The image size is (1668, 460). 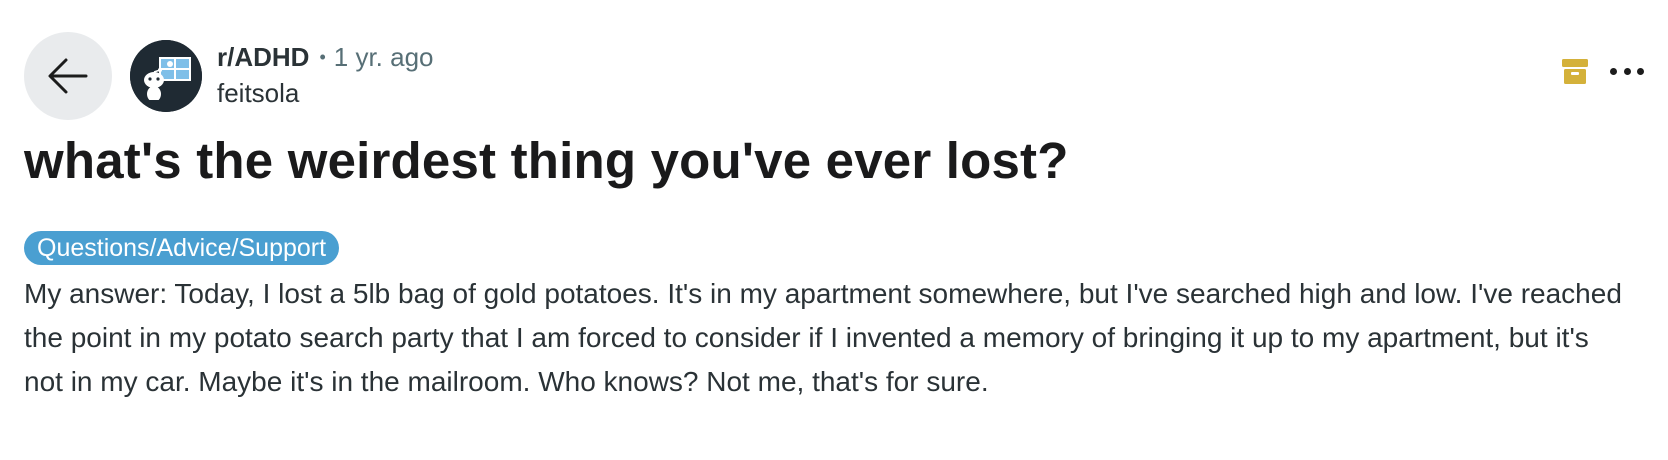 What do you see at coordinates (383, 57) in the screenshot?
I see `post-age: 1 yr. ago` at bounding box center [383, 57].